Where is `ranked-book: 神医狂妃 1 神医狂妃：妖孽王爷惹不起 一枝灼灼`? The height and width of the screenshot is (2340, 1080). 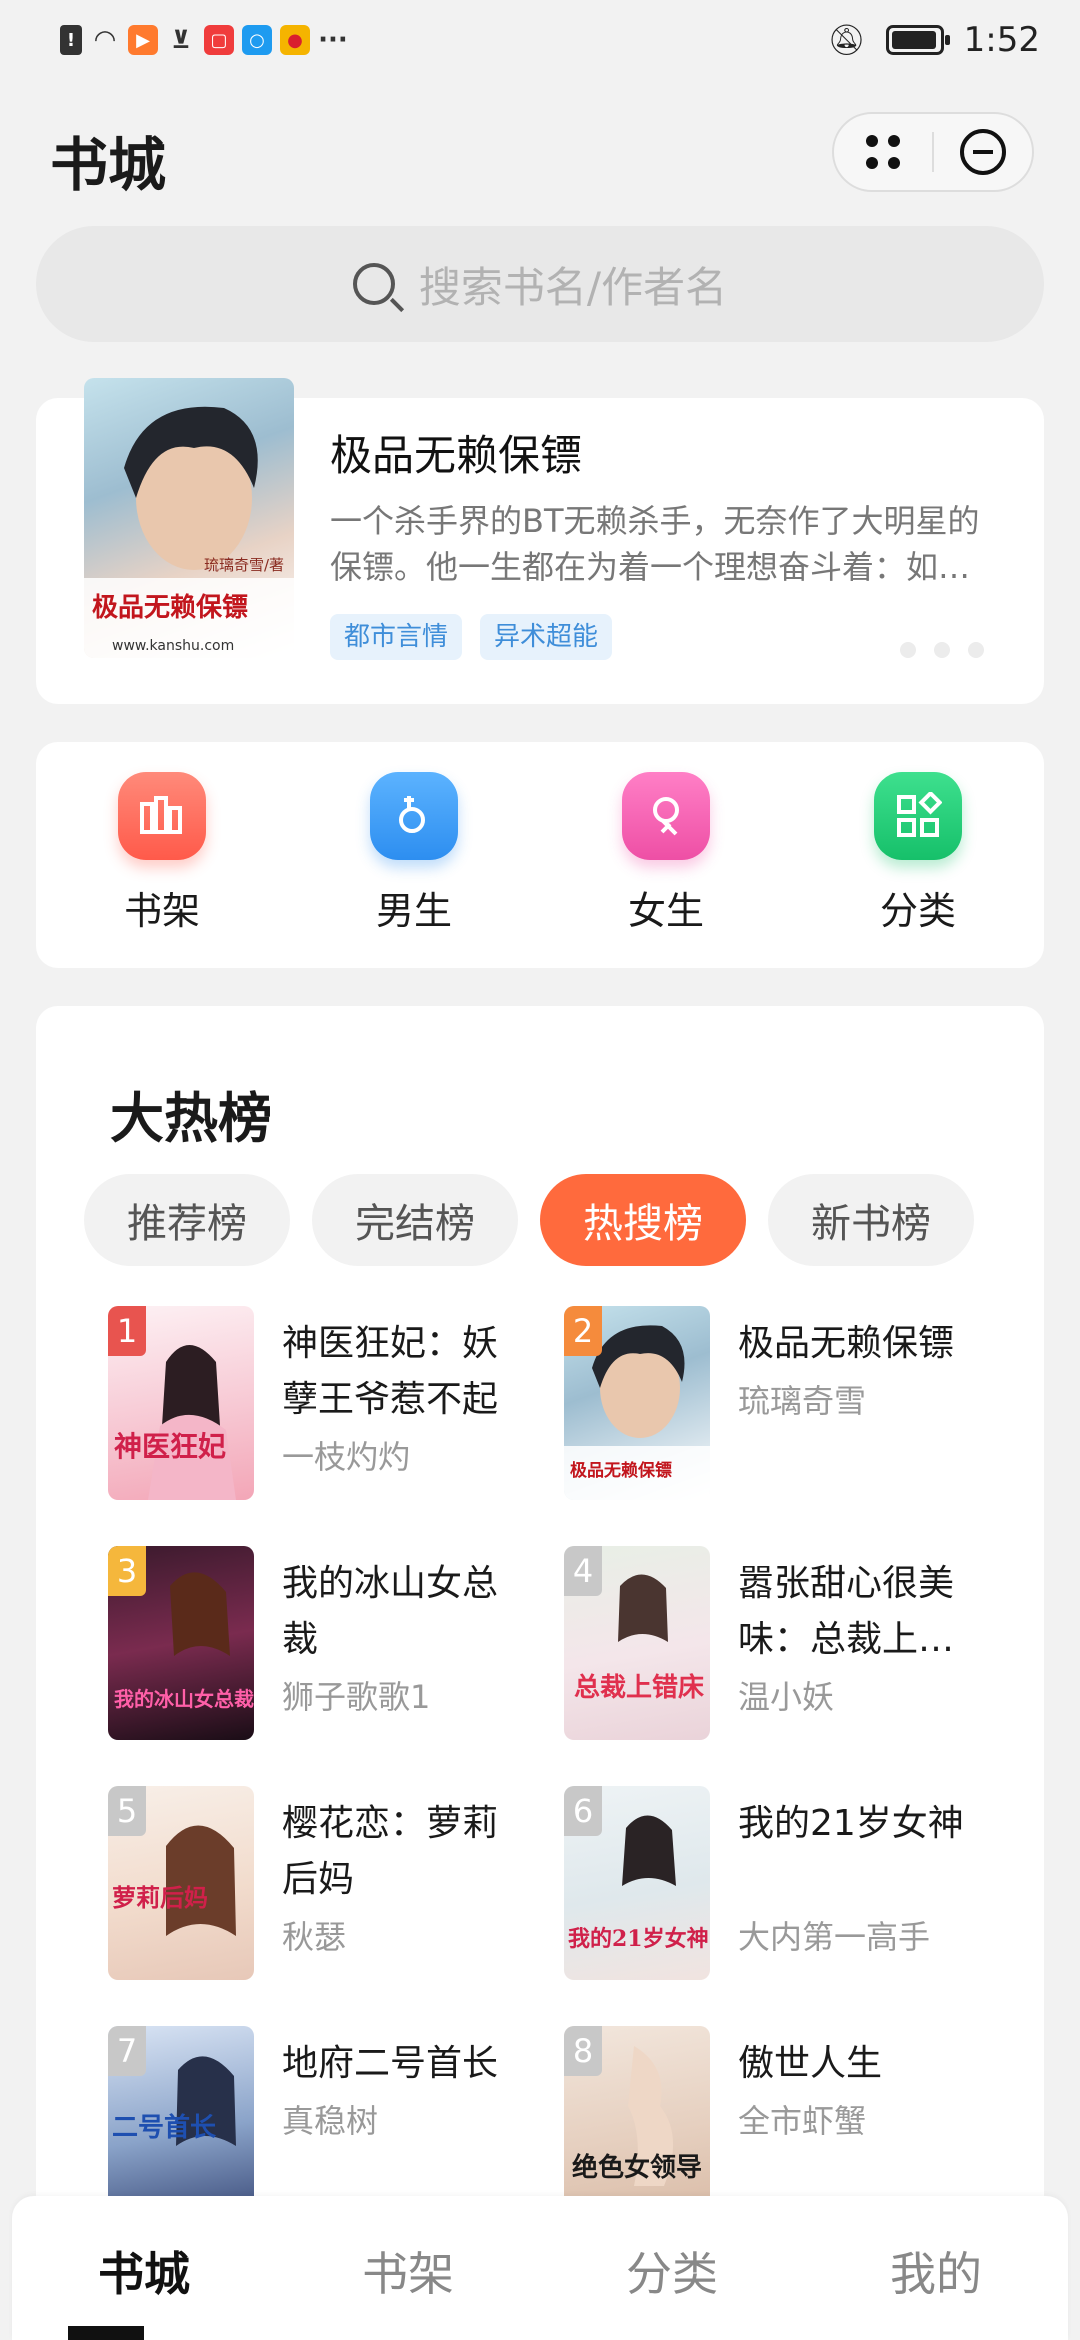
ranked-book: 神医狂妃 1 神医狂妃：妖孽王爷惹不起 一枝灼灼 is located at coordinates (328, 1406).